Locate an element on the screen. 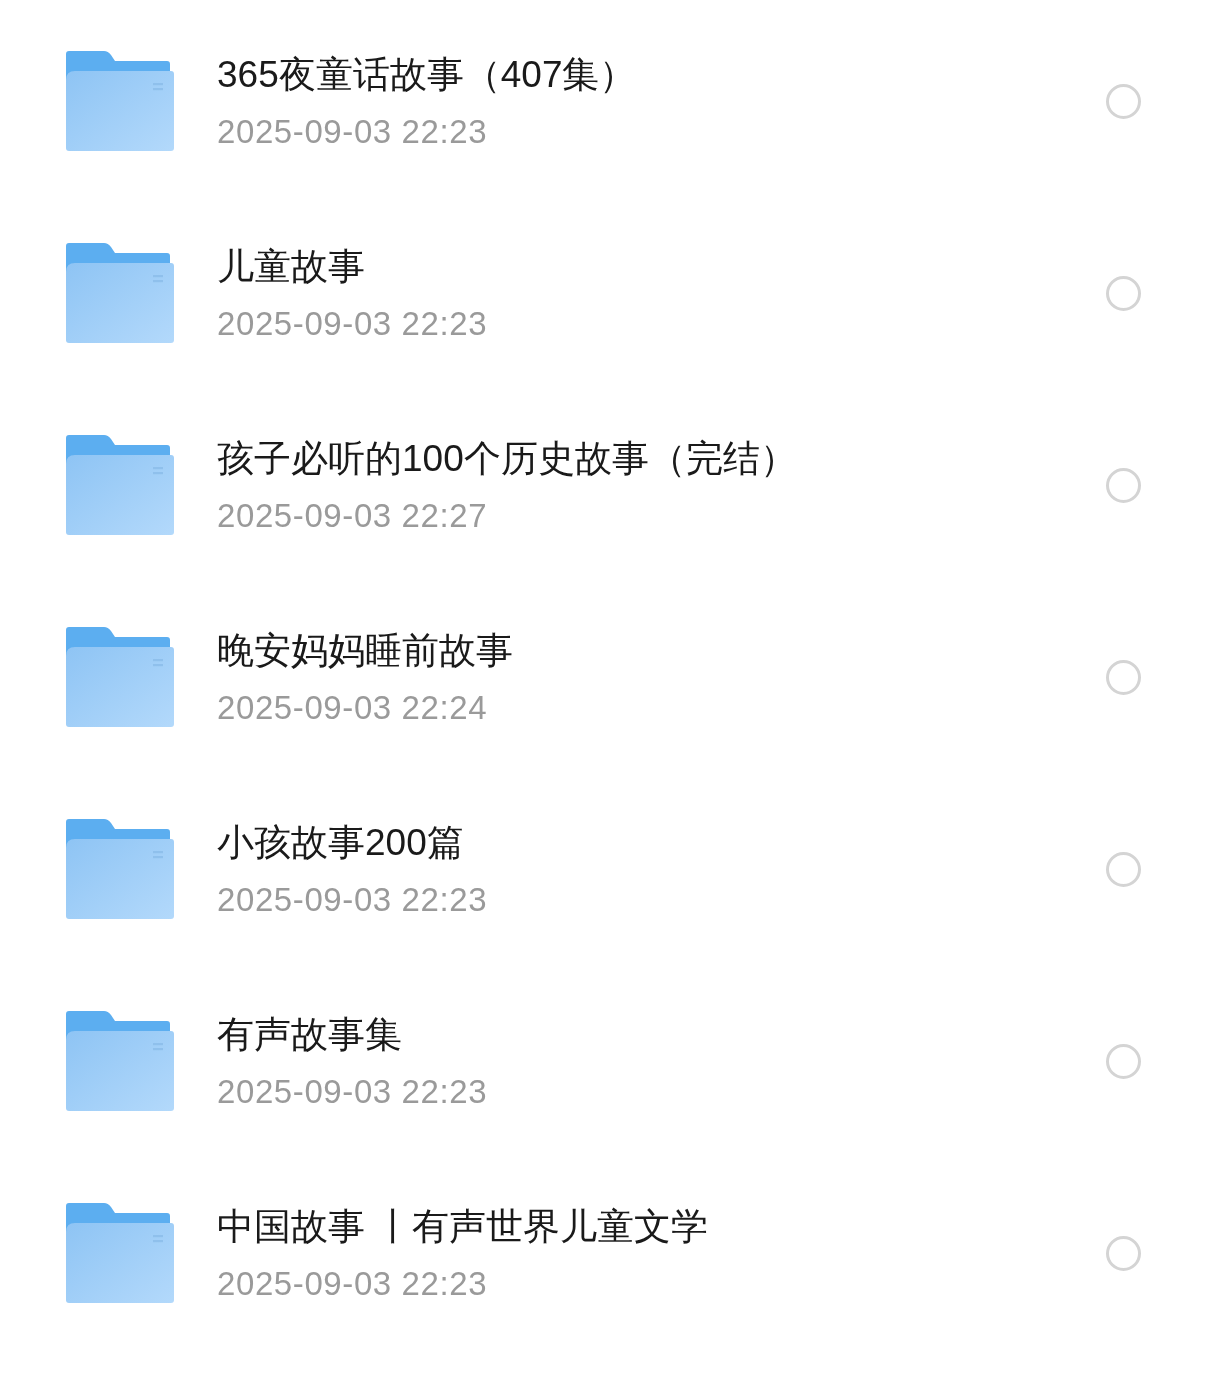 The height and width of the screenshot is (1377, 1220). folder-name: 小孩故事200篇 is located at coordinates (340, 842).